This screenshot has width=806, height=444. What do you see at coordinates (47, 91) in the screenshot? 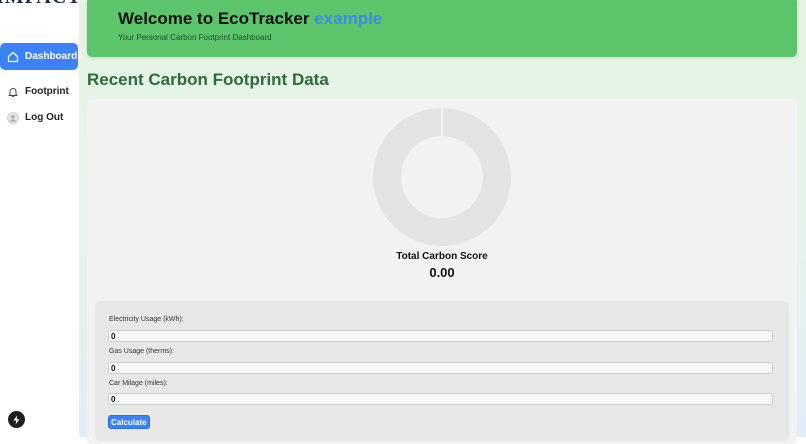
I see `sidebar-item-label: Footprint` at bounding box center [47, 91].